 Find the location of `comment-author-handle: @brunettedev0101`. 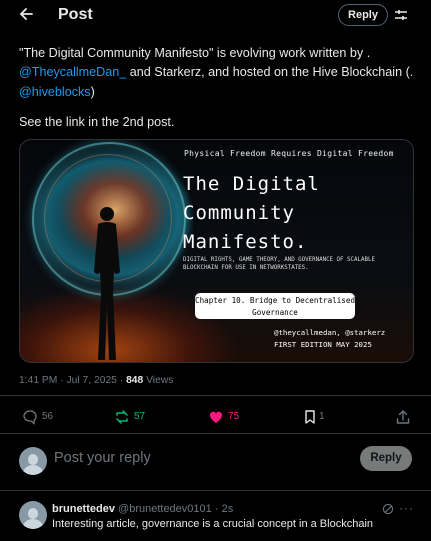

comment-author-handle: @brunettedev0101 is located at coordinates (165, 509).